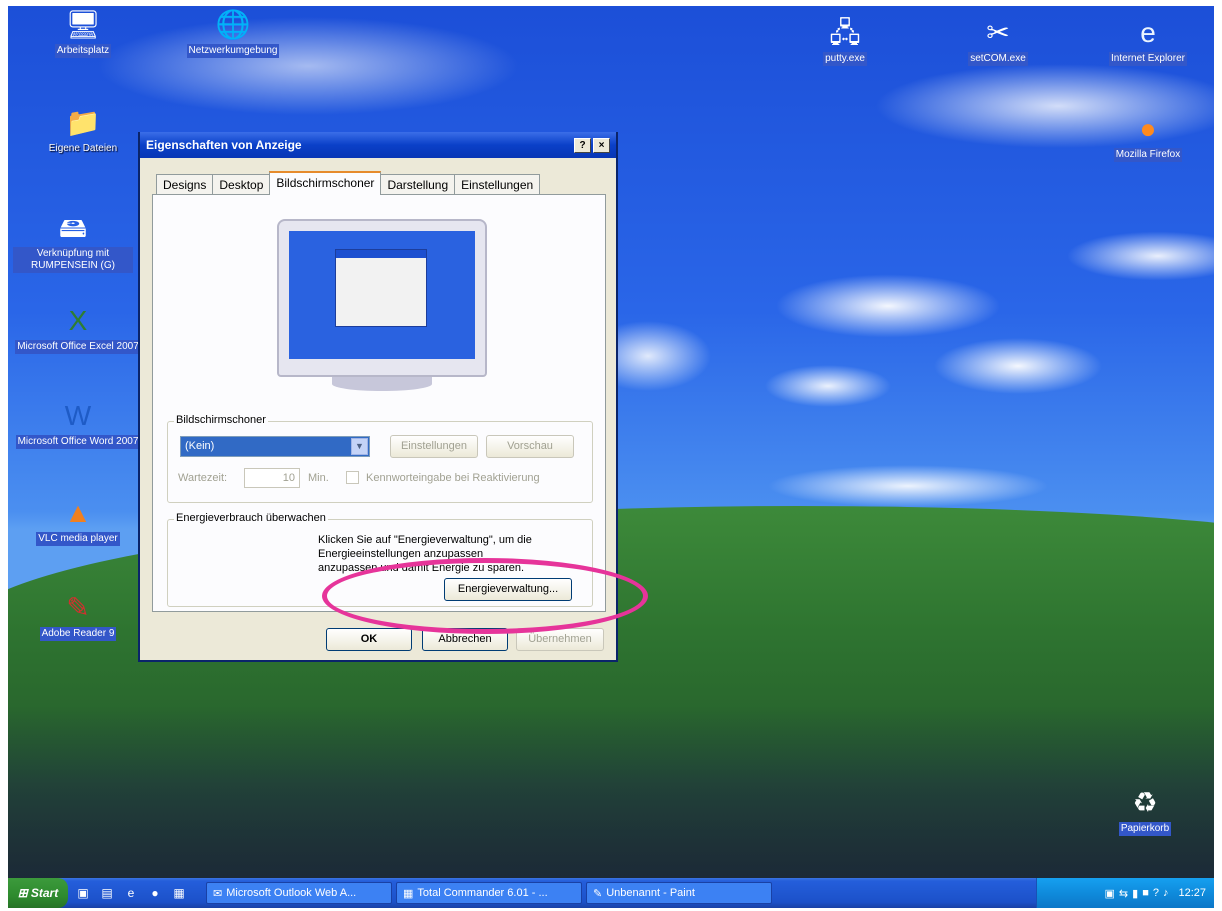 Image resolution: width=1222 pixels, height=911 pixels. I want to click on monitor-screen, so click(382, 295).